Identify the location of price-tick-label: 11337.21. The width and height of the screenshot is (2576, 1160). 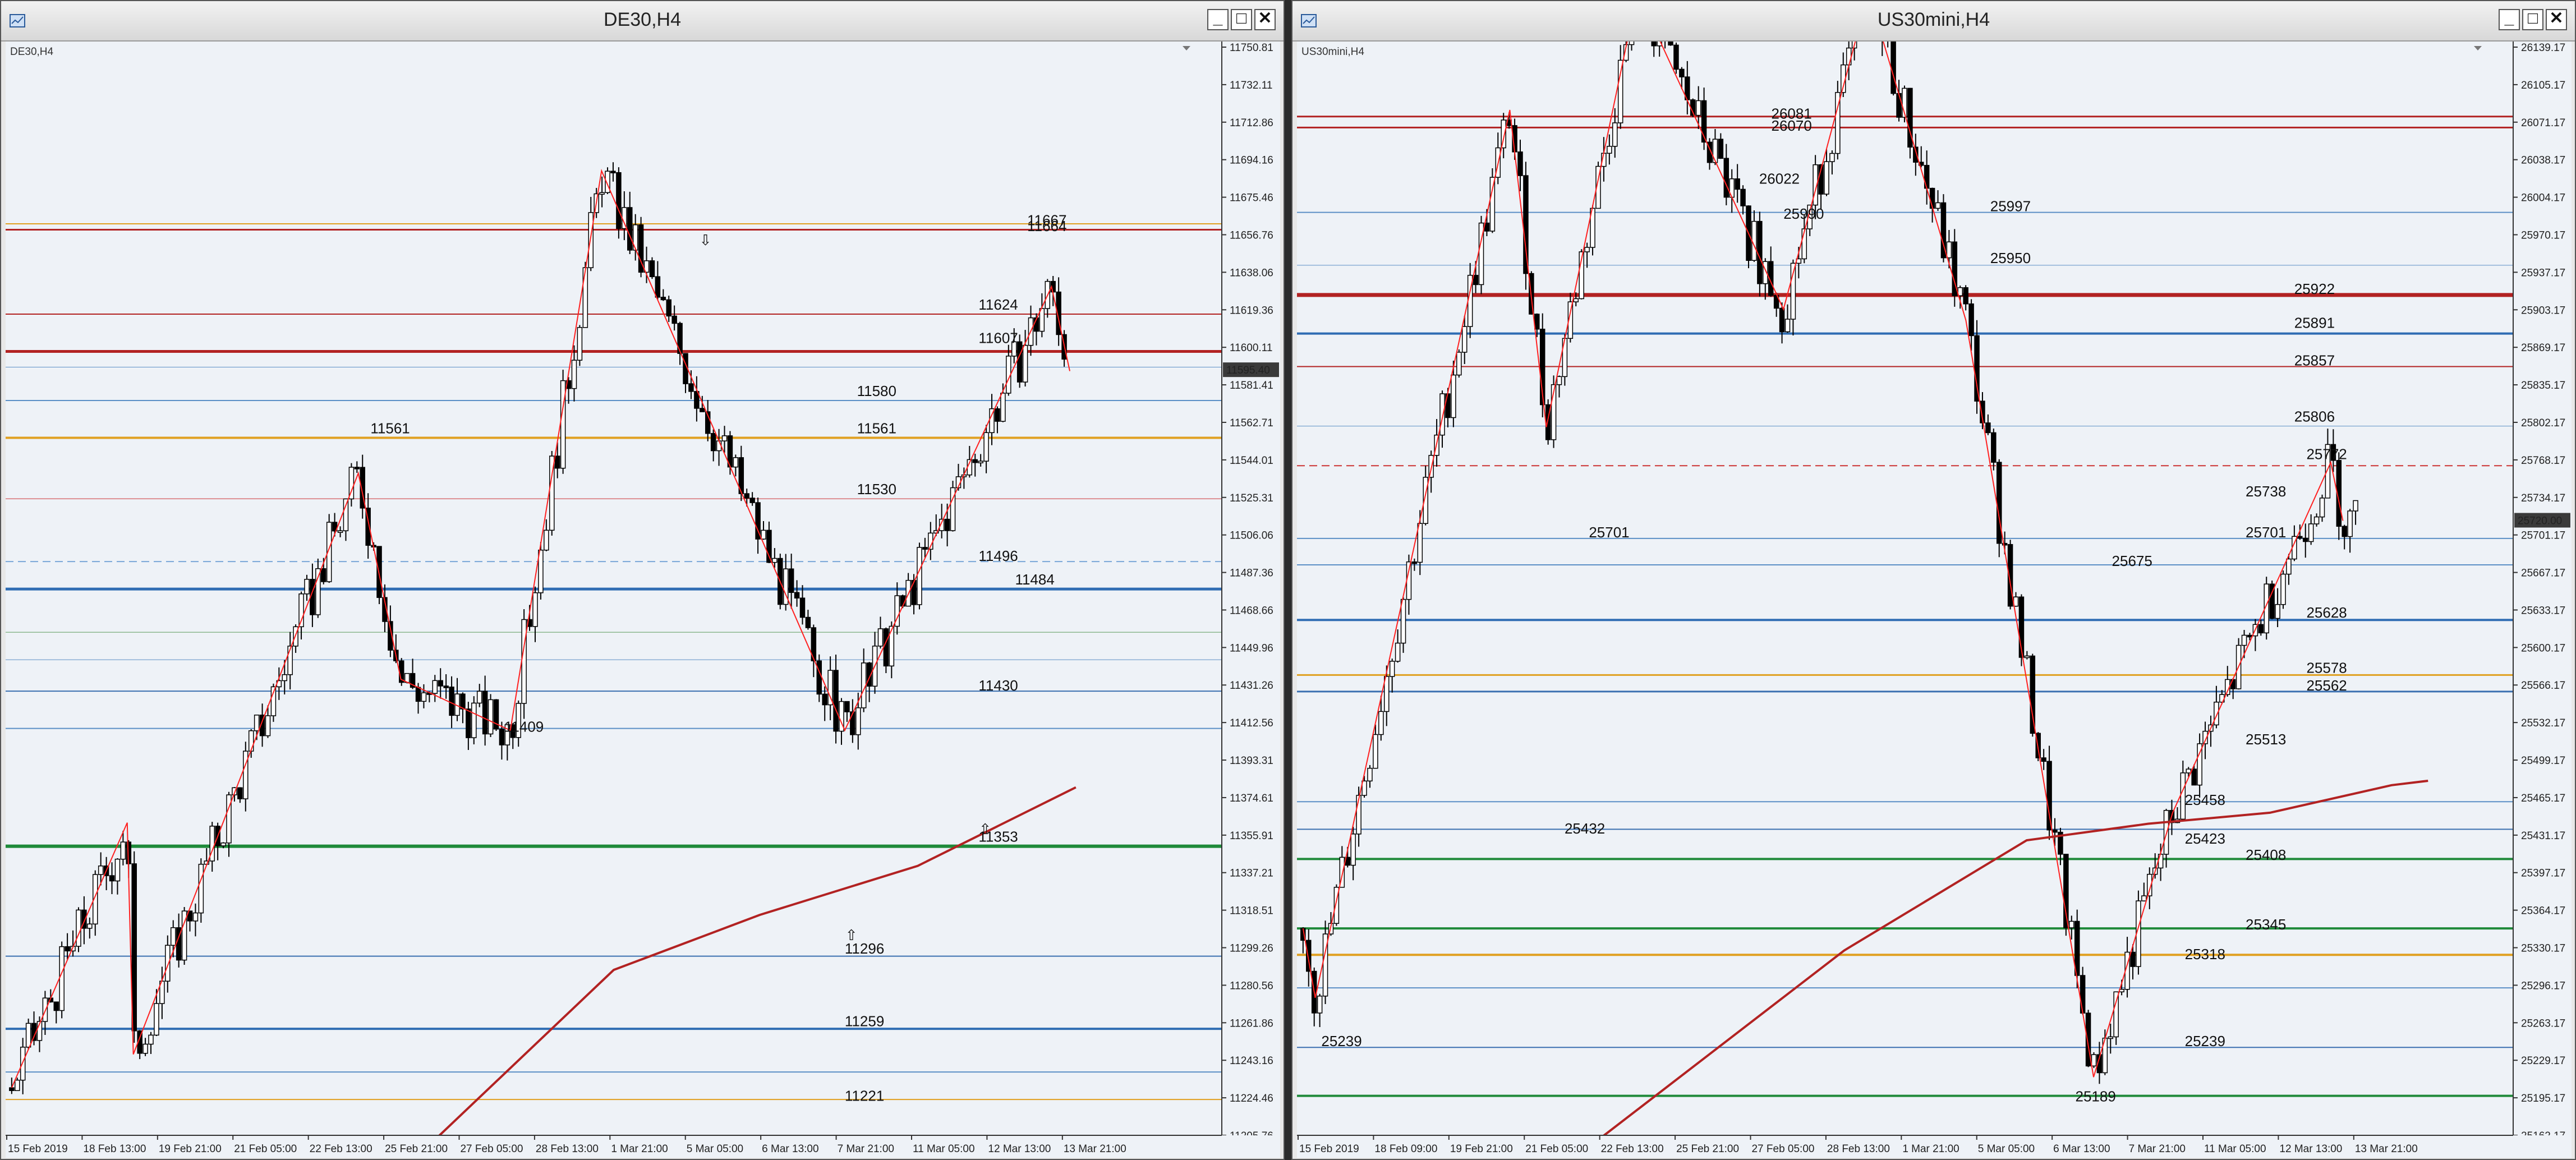
(1251, 874).